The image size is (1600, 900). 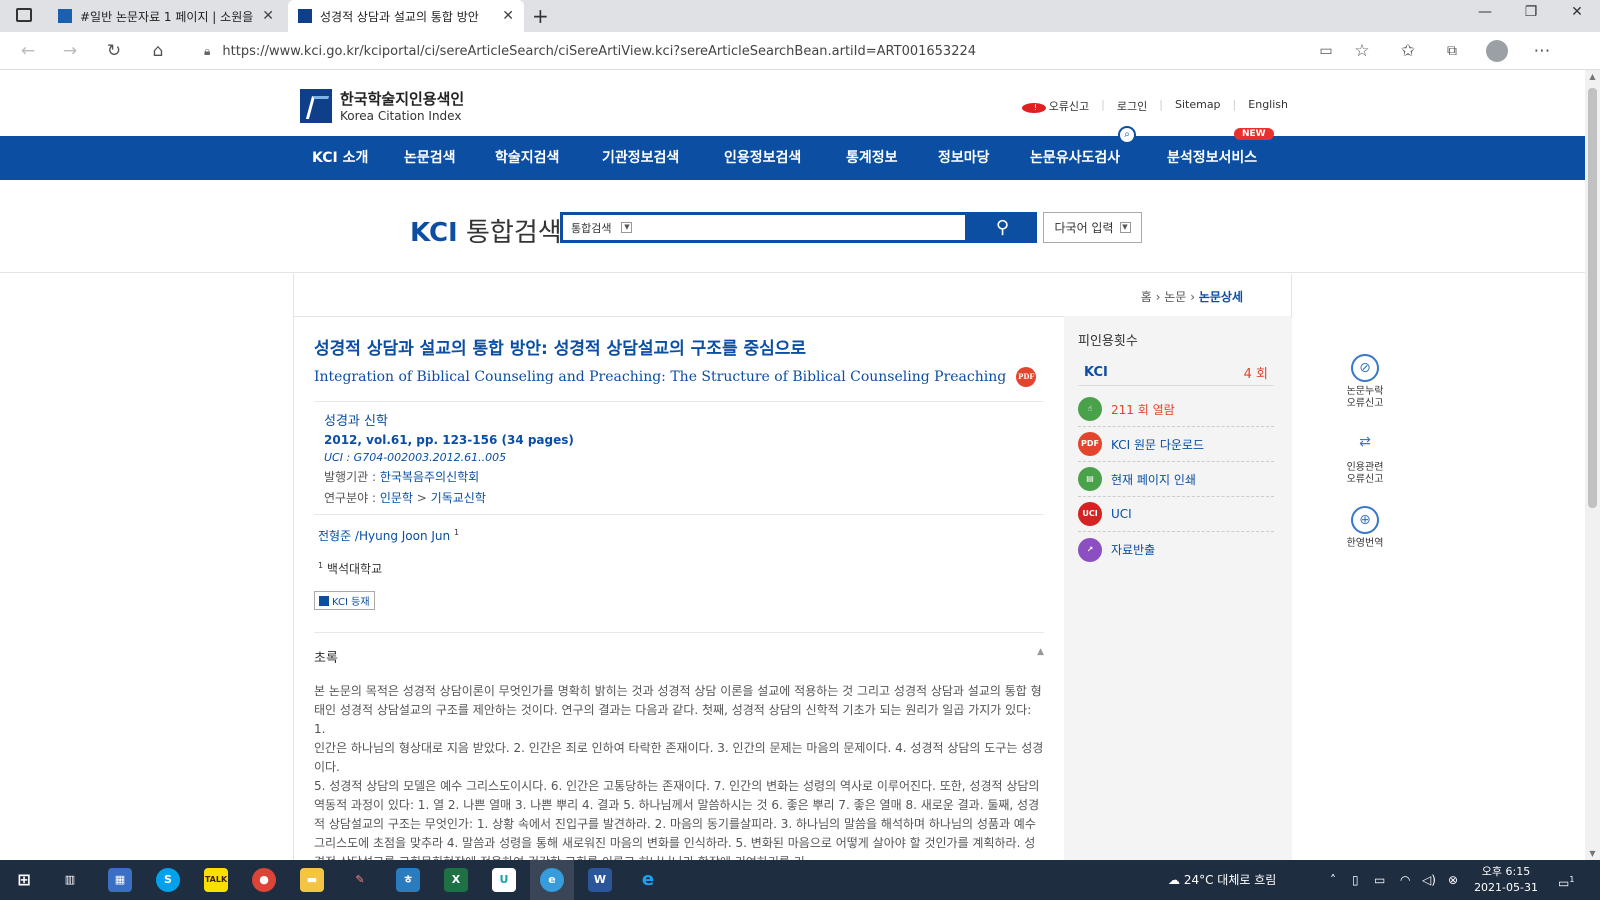 I want to click on collapse-triangle-icon: ▲, so click(x=1040, y=656).